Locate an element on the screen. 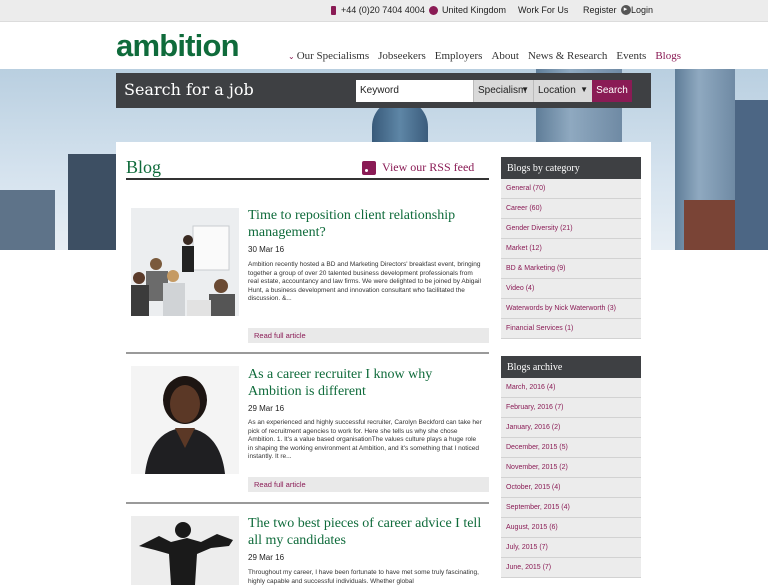  category-link: Market (12) is located at coordinates (571, 249).